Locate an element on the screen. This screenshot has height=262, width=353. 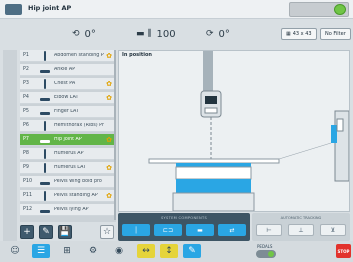
program-label: Finger LAT is located at coordinates (66, 111).